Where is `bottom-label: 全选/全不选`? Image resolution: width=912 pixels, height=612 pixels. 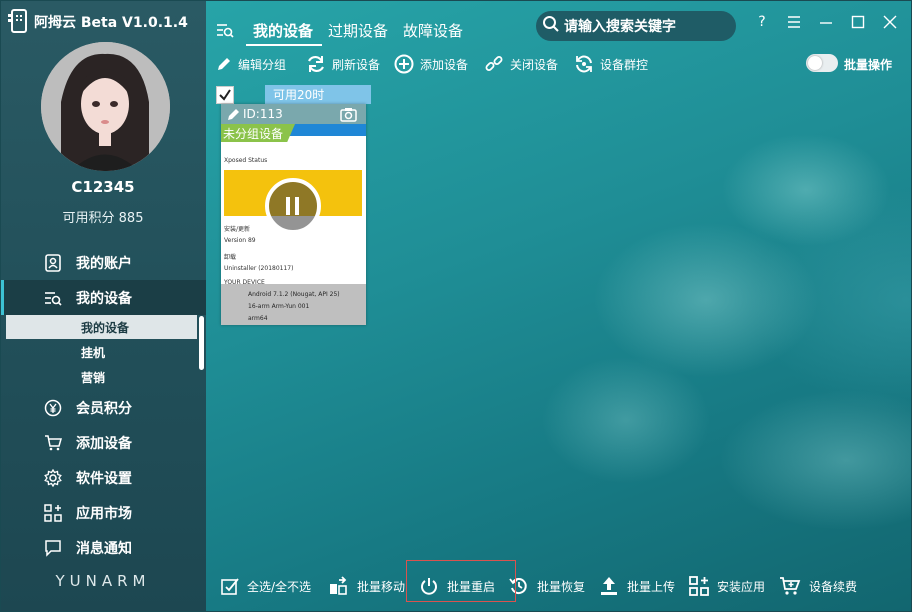
bottom-label: 全选/全不选 is located at coordinates (279, 586).